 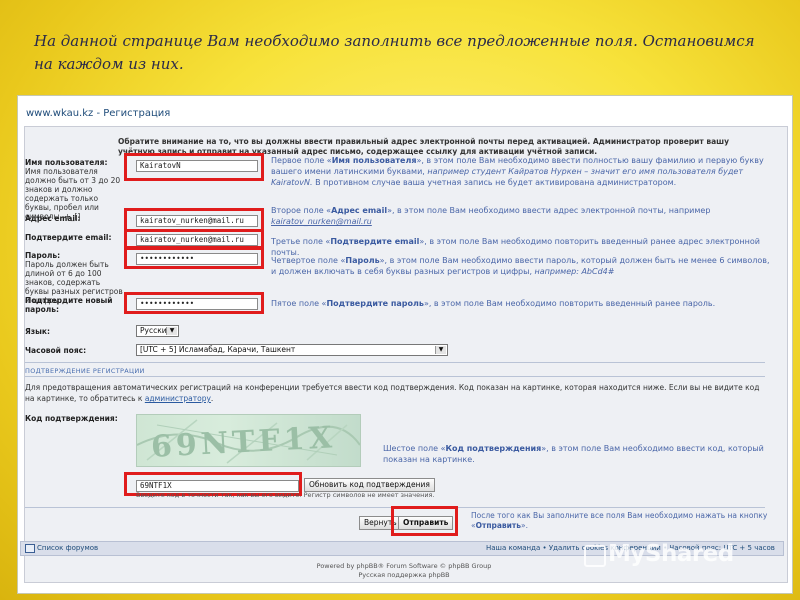 What do you see at coordinates (194, 239) in the screenshot?
I see `email-confirm-highlight` at bounding box center [194, 239].